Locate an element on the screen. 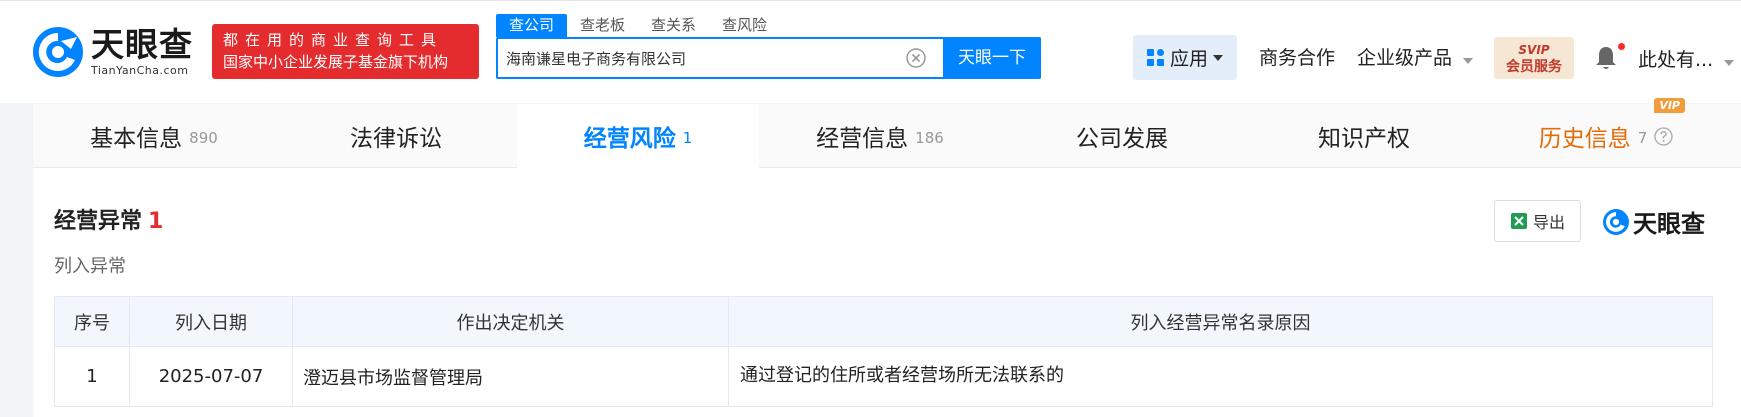 The image size is (1741, 417). header-authority: 作出决定机关 is located at coordinates (510, 321).